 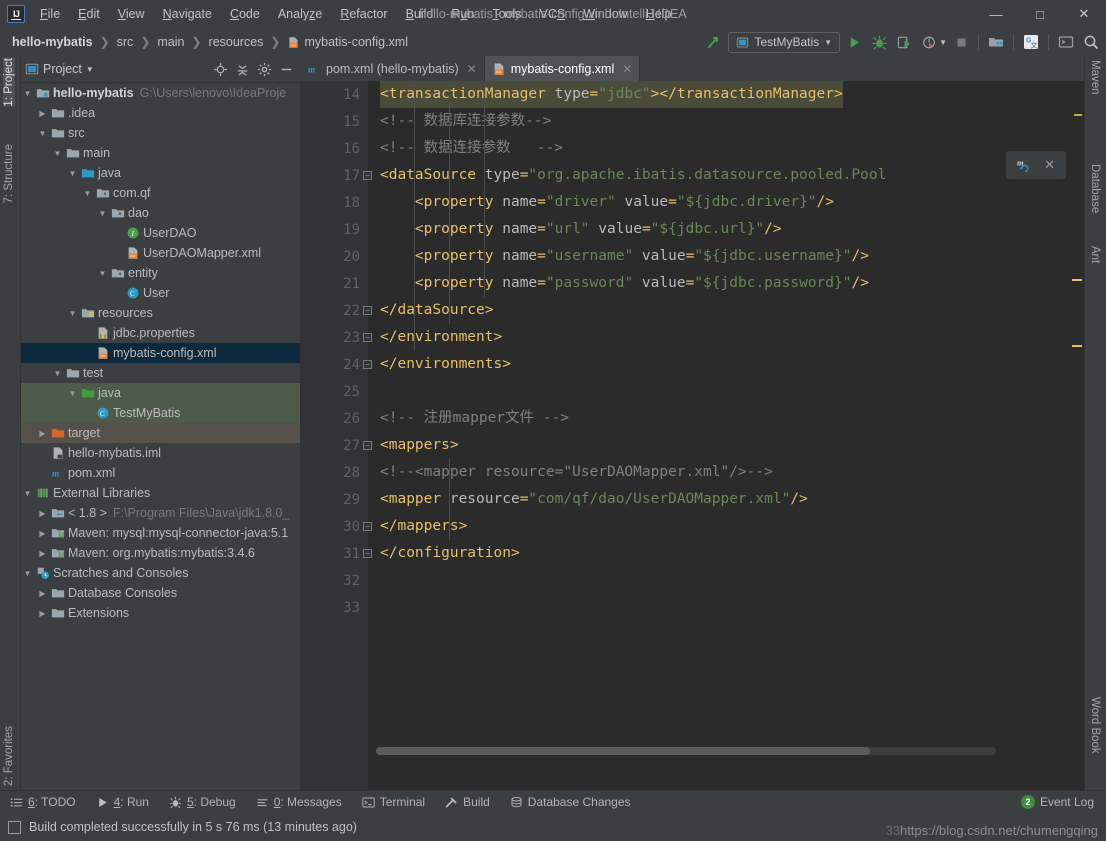 I want to click on search-everywhere-icon, so click(x=1091, y=42).